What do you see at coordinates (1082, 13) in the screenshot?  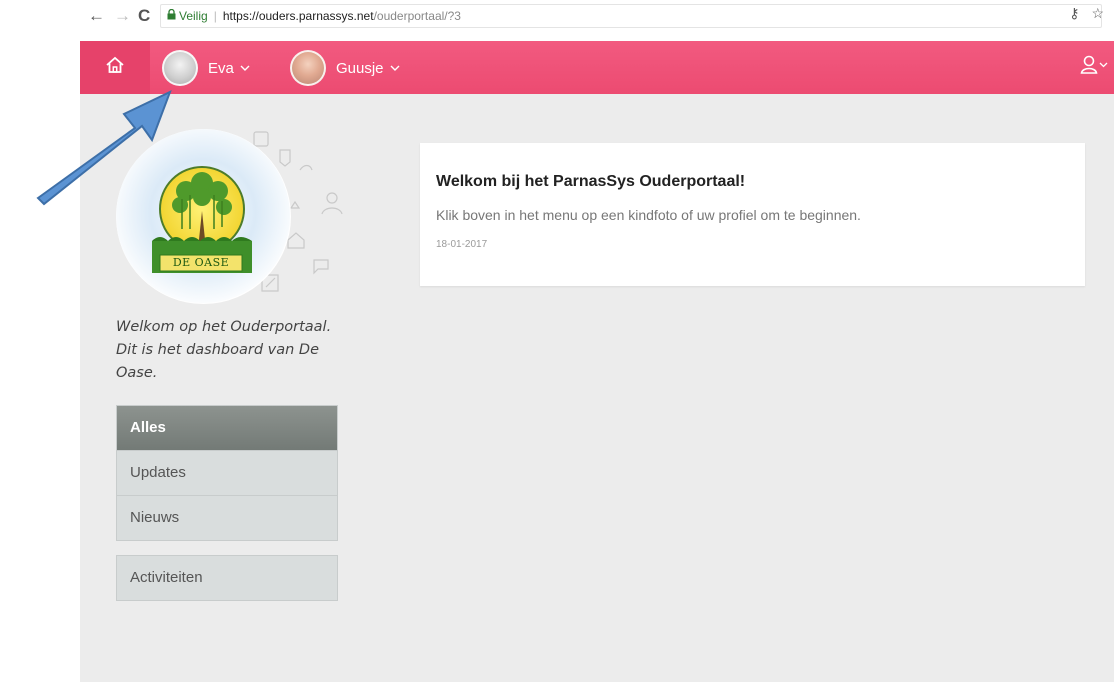 I see `browser-actions: ⚷ ☆` at bounding box center [1082, 13].